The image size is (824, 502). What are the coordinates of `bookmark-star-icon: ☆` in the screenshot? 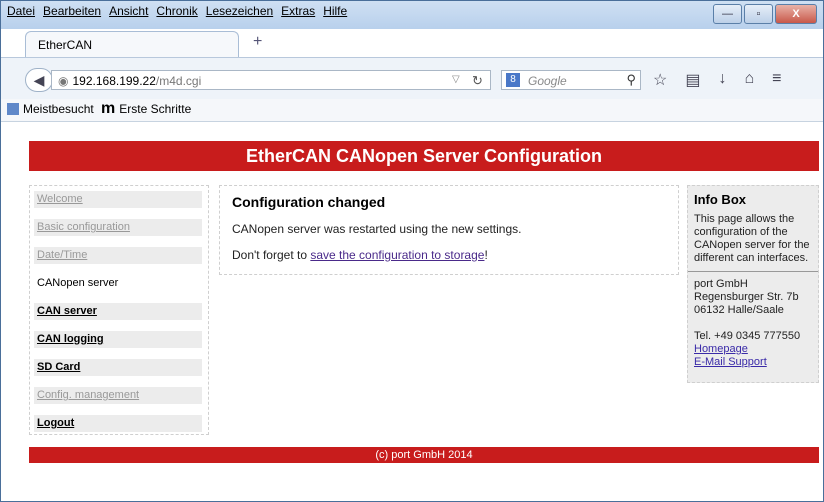 It's located at (660, 80).